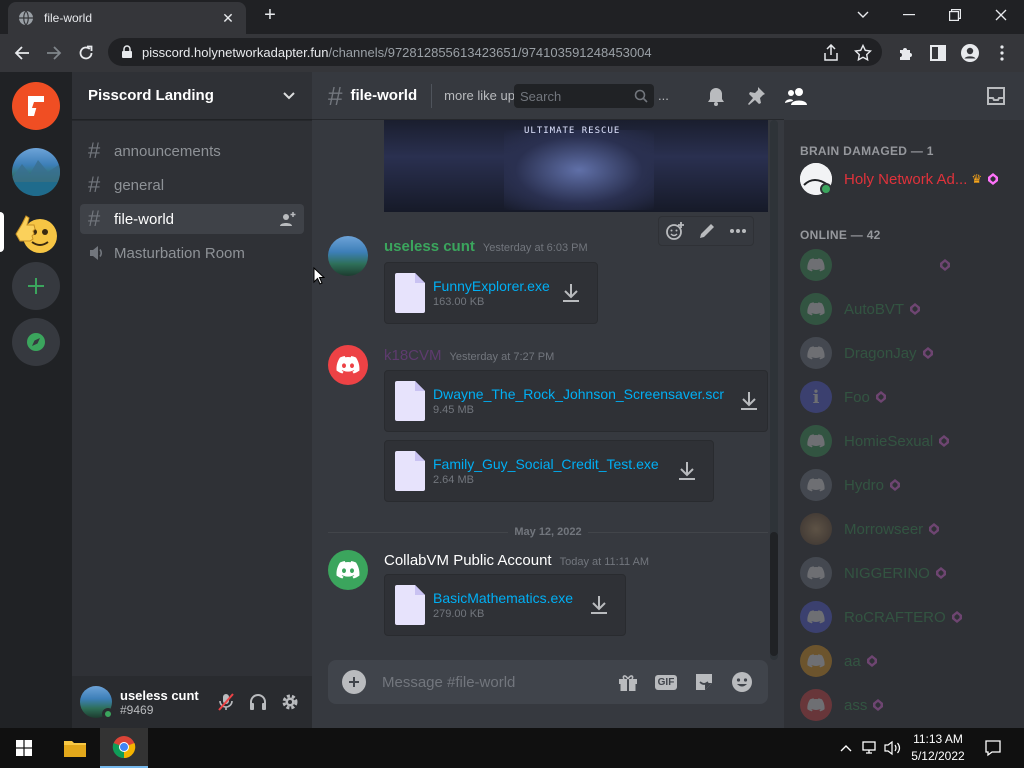 Image resolution: width=1024 pixels, height=768 pixels. What do you see at coordinates (675, 231) in the screenshot?
I see `add-reaction-icon` at bounding box center [675, 231].